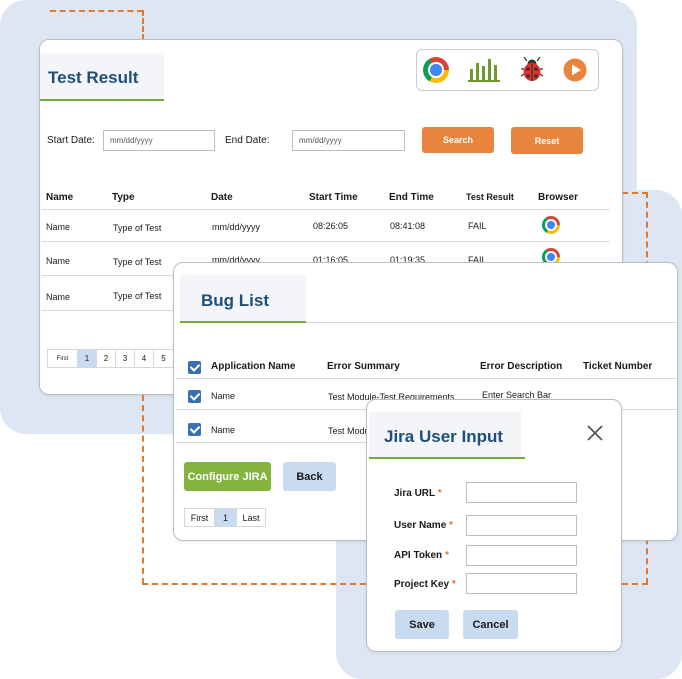 Image resolution: width=682 pixels, height=679 pixels. I want to click on page-3-button: 3, so click(125, 358).